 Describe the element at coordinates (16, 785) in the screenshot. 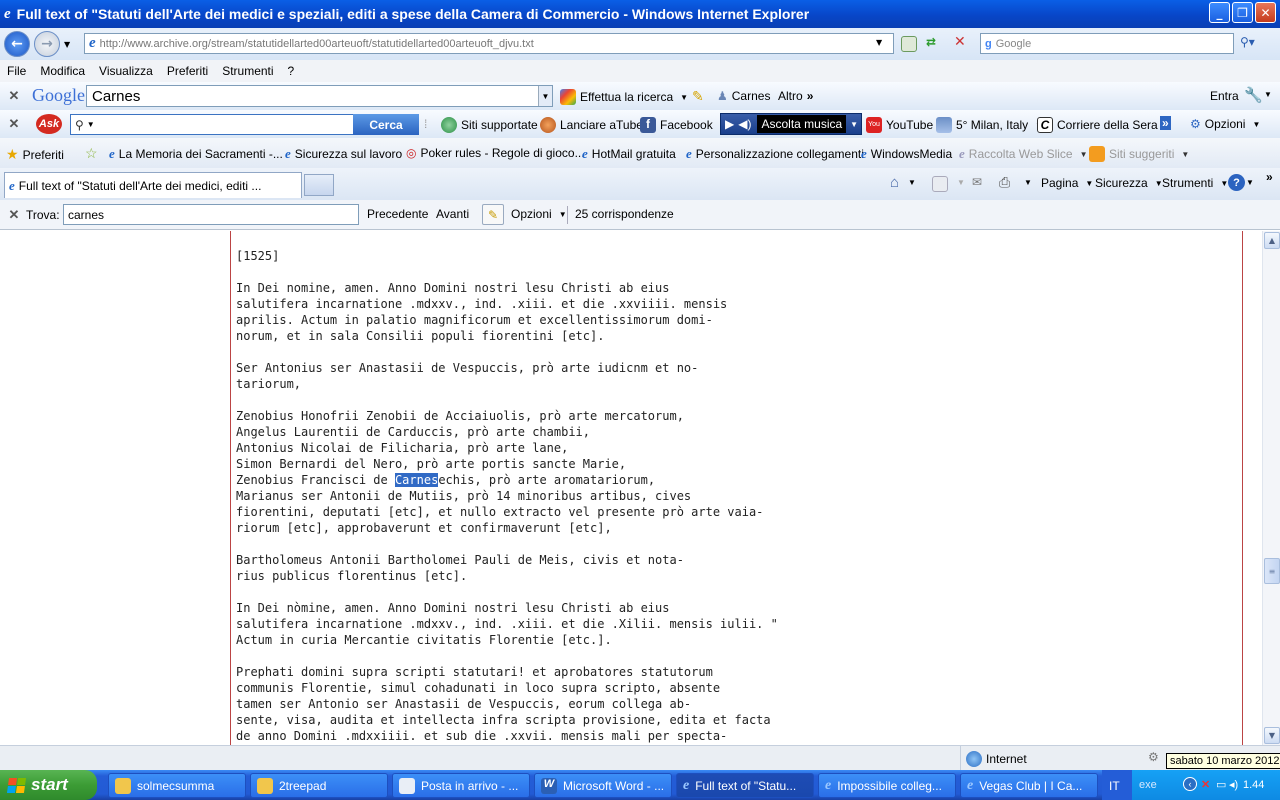

I see `windows-logo-icon` at that location.